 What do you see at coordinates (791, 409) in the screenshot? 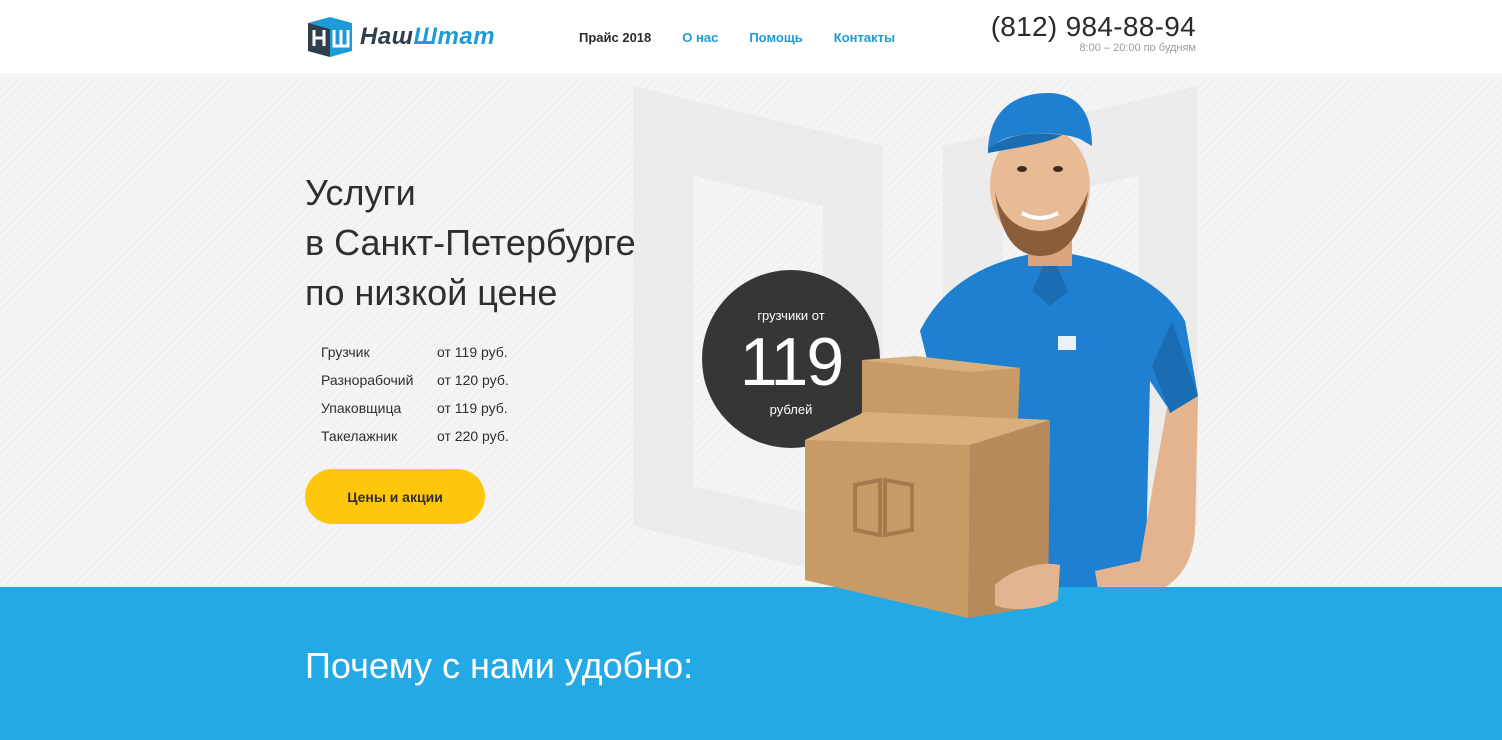
I see `badge-caption-bottom: рублей` at bounding box center [791, 409].